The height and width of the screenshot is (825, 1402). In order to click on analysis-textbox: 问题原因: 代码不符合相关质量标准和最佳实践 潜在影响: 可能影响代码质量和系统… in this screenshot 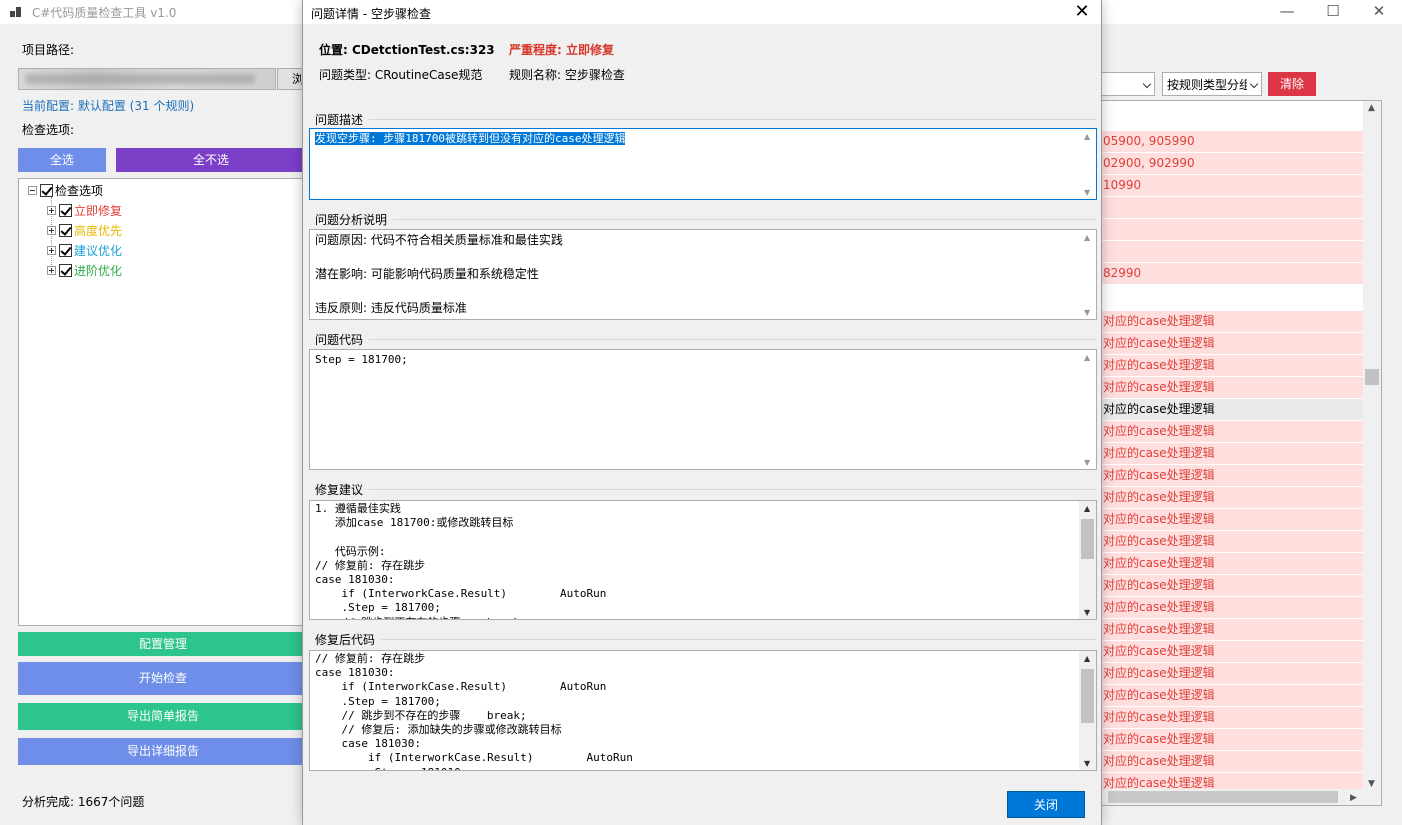, I will do `click(703, 274)`.